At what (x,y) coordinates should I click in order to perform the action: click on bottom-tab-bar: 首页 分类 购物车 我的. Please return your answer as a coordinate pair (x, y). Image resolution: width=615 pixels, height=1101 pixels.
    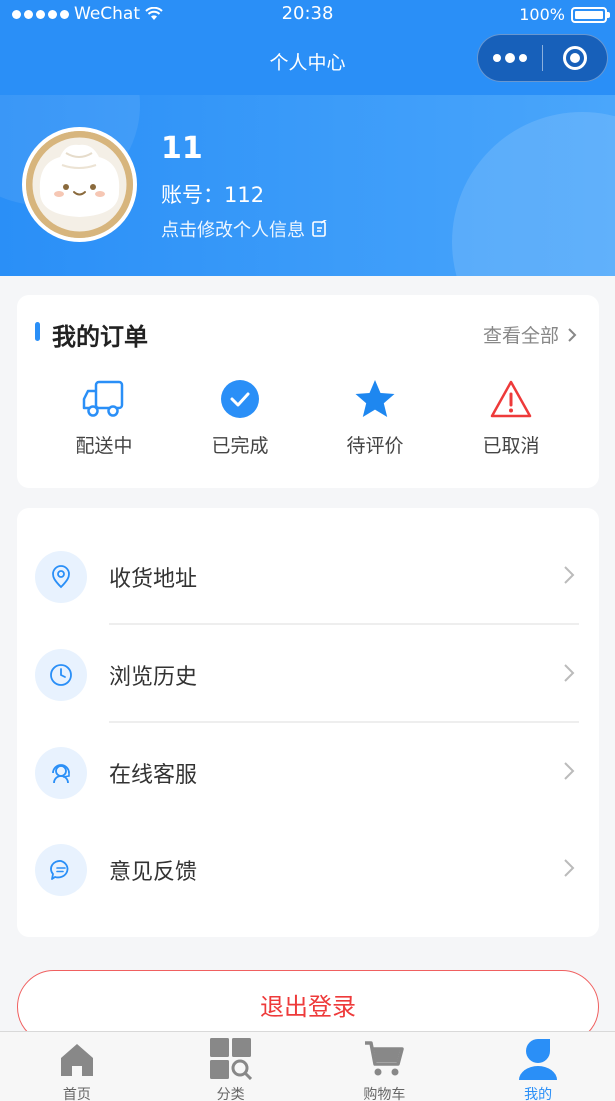
    Looking at the image, I should click on (307, 1066).